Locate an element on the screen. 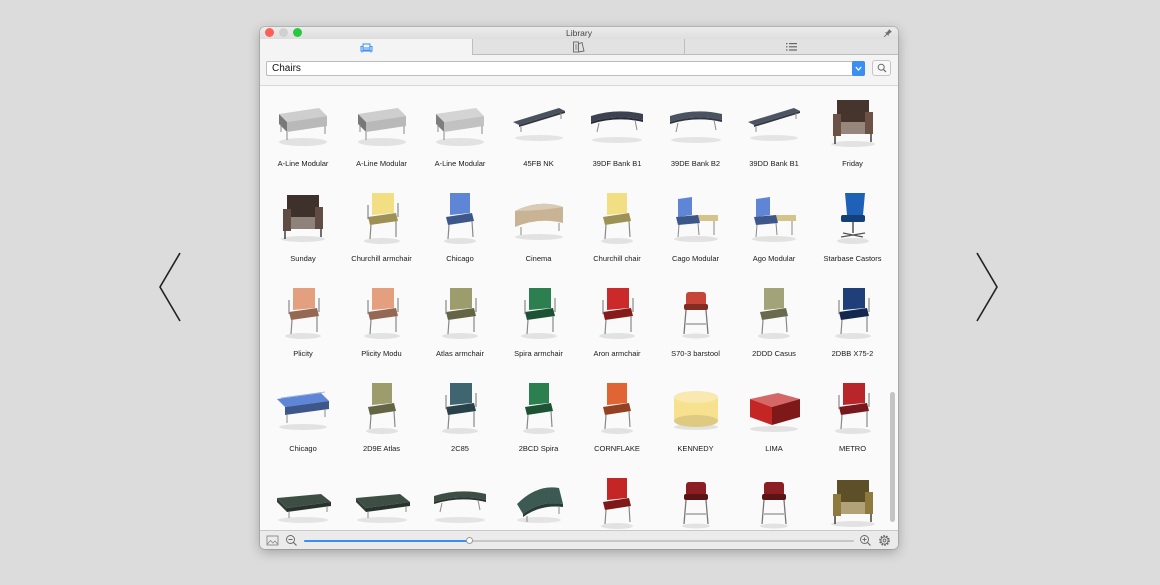 This screenshot has height=585, width=1160. library-item: Ago Modular is located at coordinates (774, 234).